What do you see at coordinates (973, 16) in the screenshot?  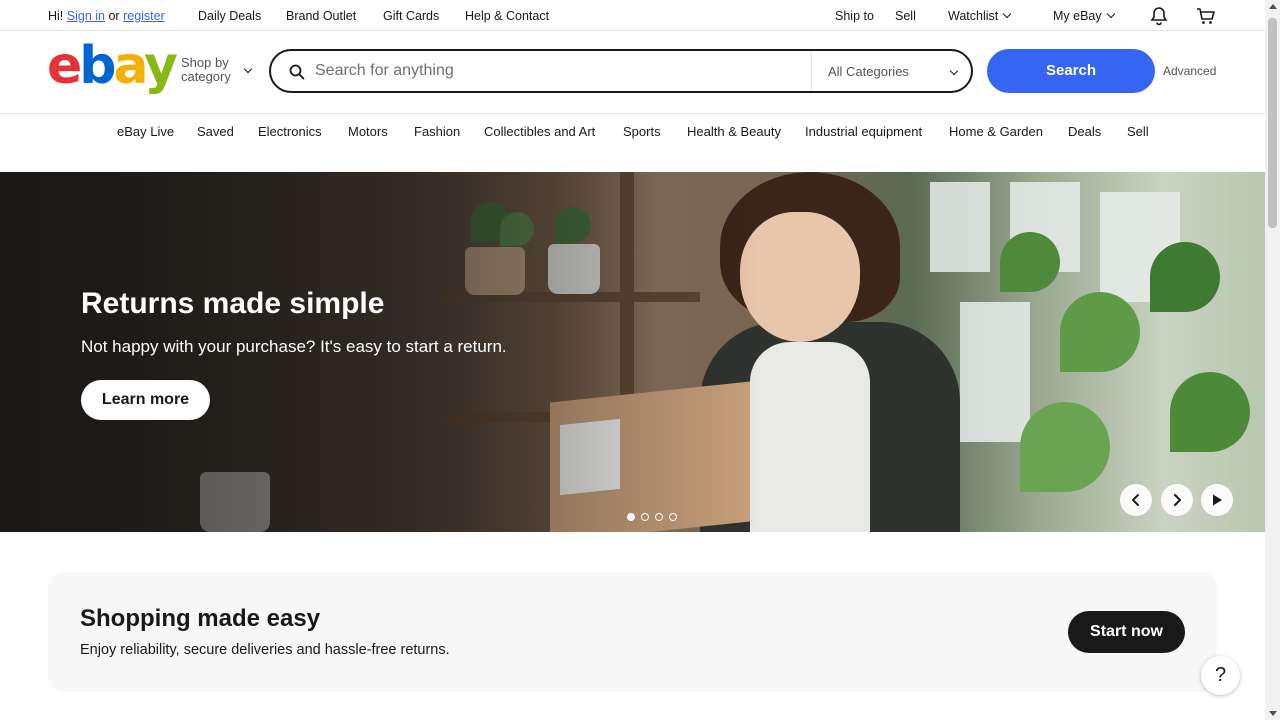 I see `watchlist-label: Watchlist` at bounding box center [973, 16].